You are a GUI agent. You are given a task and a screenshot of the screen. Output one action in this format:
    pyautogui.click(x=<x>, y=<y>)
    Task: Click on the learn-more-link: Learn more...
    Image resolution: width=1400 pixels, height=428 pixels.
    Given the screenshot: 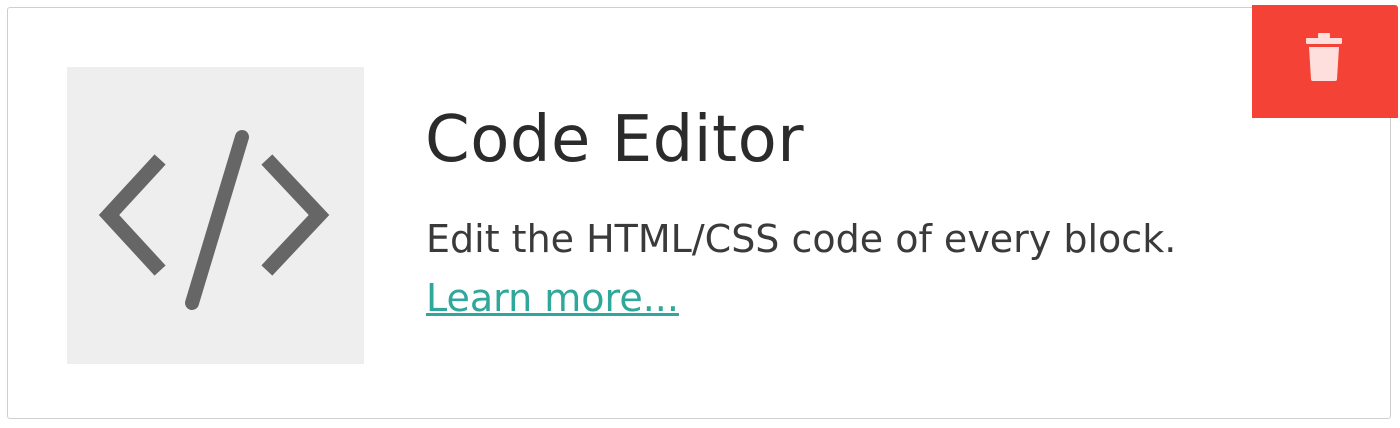 What is the action you would take?
    pyautogui.click(x=552, y=298)
    